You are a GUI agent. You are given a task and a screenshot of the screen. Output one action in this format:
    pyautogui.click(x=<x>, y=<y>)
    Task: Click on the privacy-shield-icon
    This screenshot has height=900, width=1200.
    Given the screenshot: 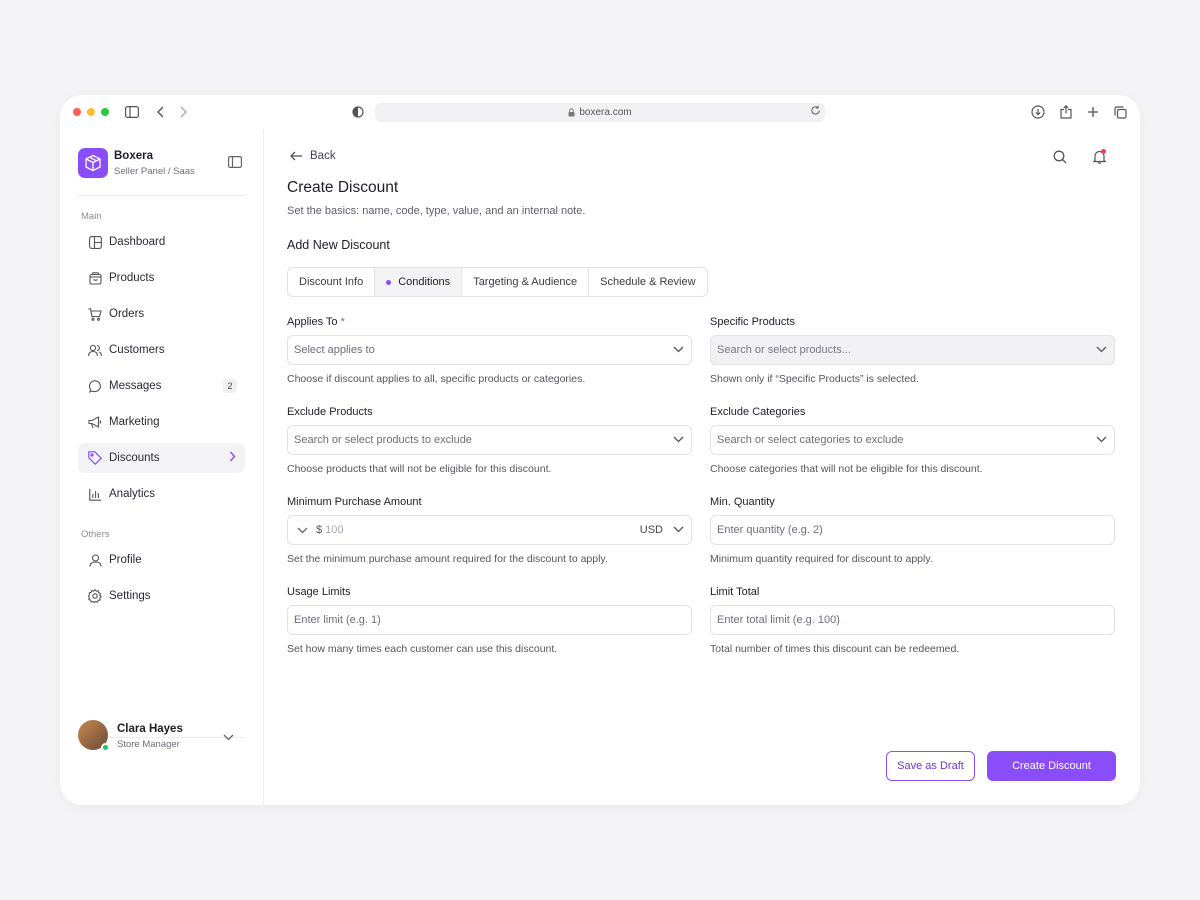 What is the action you would take?
    pyautogui.click(x=358, y=112)
    